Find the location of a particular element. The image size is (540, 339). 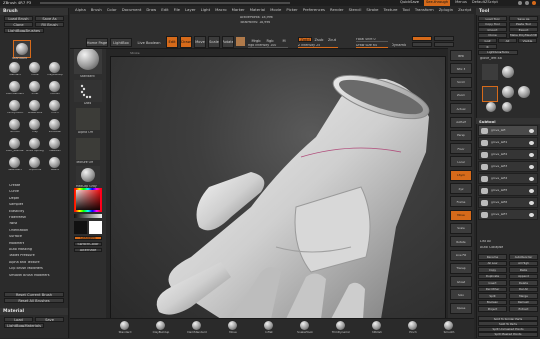

brush-submenu-item: Curve is located at coordinates (14, 191).